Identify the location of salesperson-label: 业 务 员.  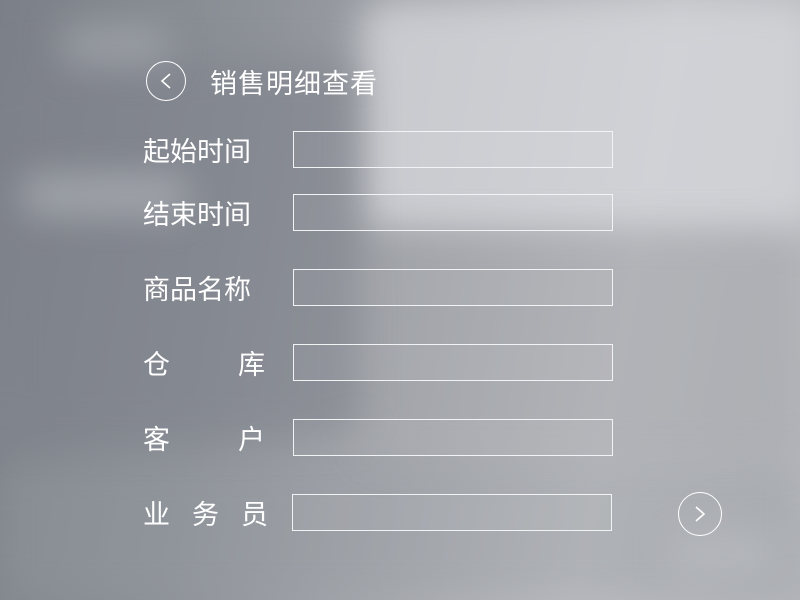
(205, 512).